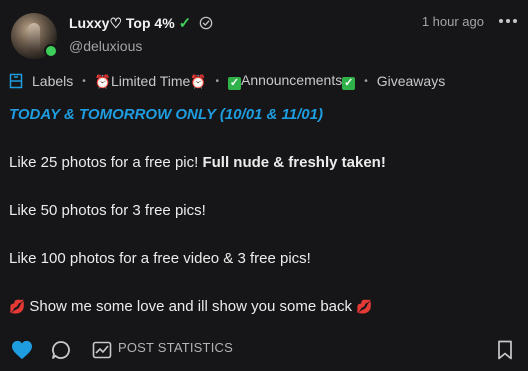 The width and height of the screenshot is (528, 371). I want to click on post-line-2: Like 50 photos for 3 free pics!, so click(107, 210).